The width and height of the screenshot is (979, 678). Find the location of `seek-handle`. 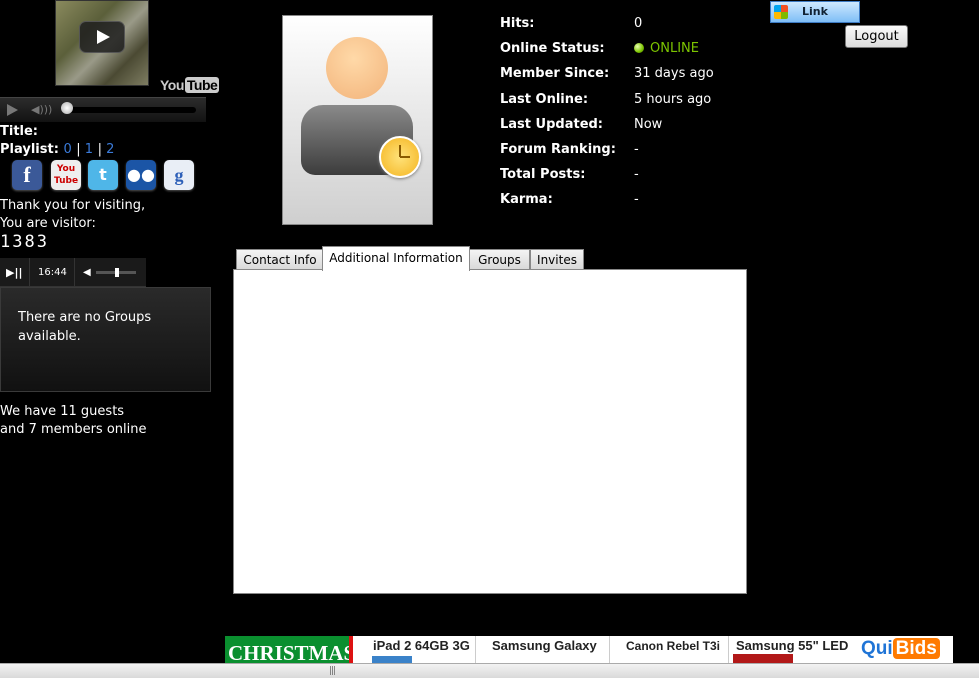

seek-handle is located at coordinates (67, 108).